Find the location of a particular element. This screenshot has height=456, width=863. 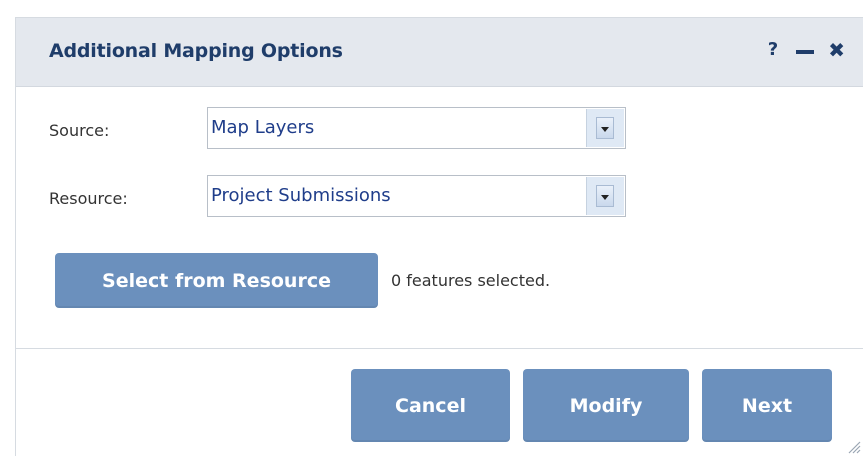

minimize-icon is located at coordinates (805, 50).